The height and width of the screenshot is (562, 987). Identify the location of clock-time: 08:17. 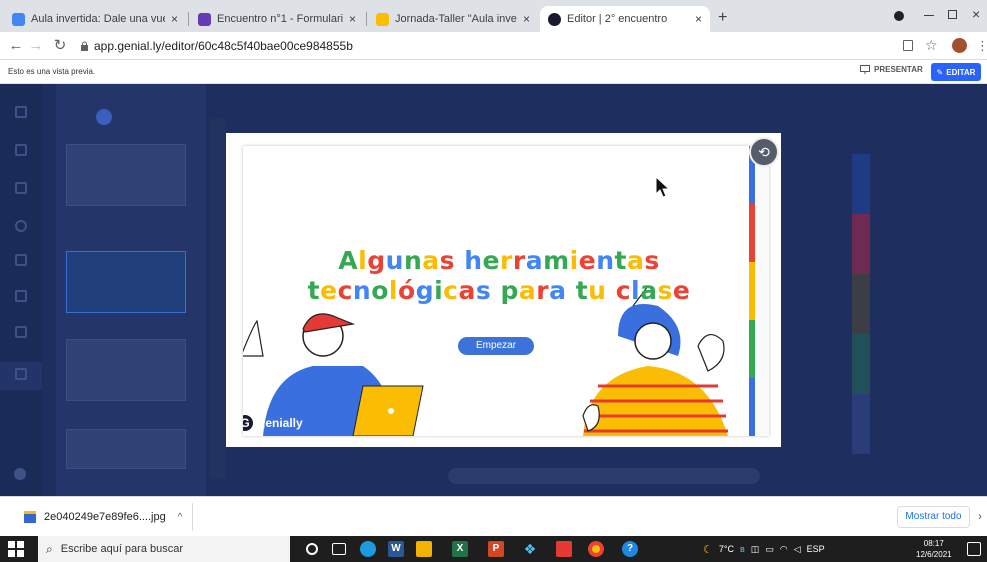
(933, 543).